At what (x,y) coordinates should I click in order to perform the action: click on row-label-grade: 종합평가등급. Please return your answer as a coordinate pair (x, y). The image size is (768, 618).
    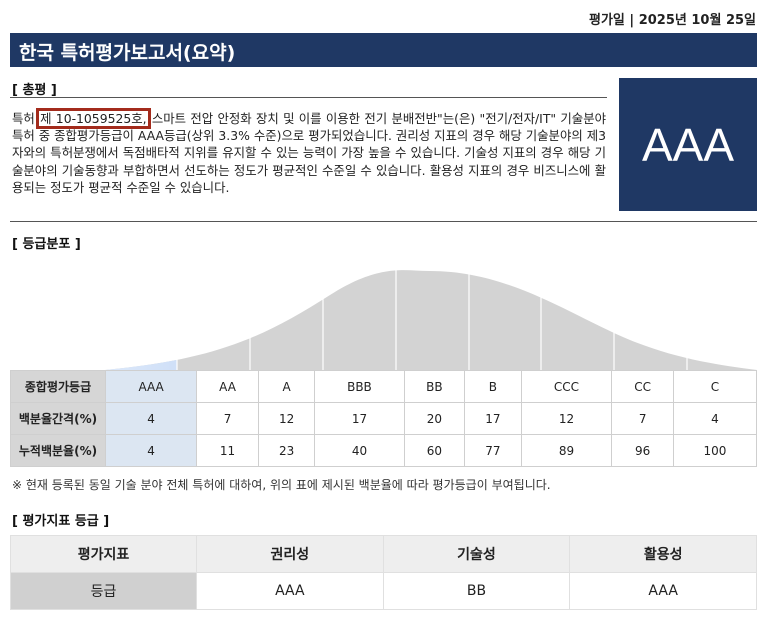
    Looking at the image, I should click on (58, 386).